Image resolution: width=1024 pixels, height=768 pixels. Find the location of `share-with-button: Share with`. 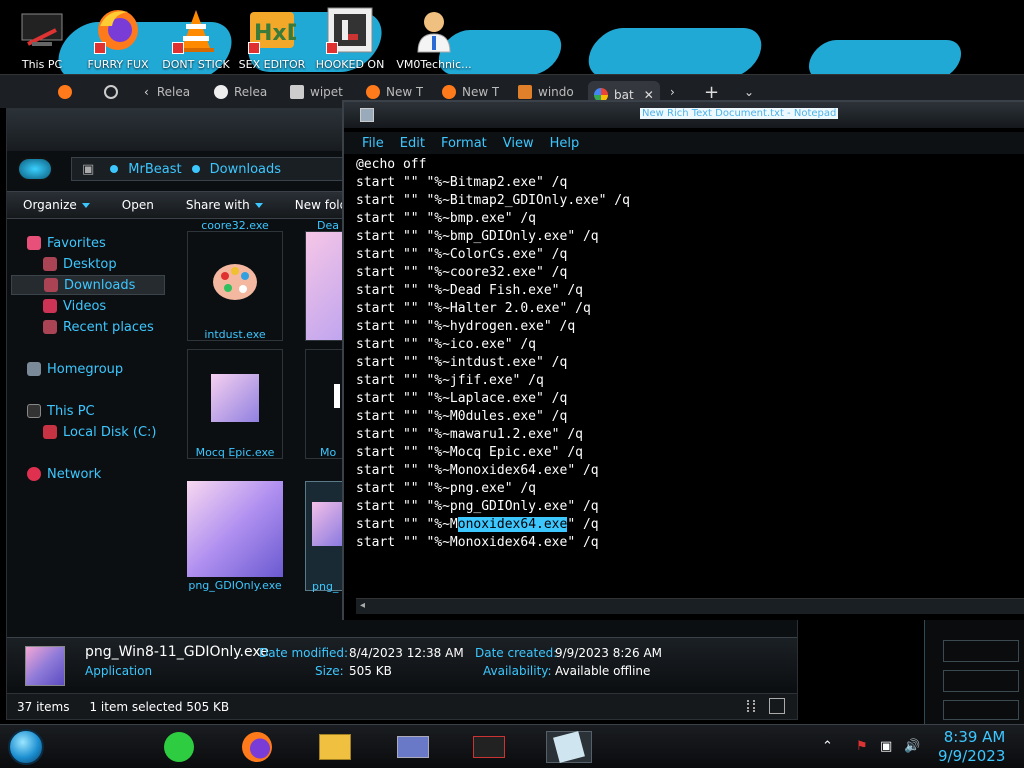

share-with-button: Share with is located at coordinates (224, 205).